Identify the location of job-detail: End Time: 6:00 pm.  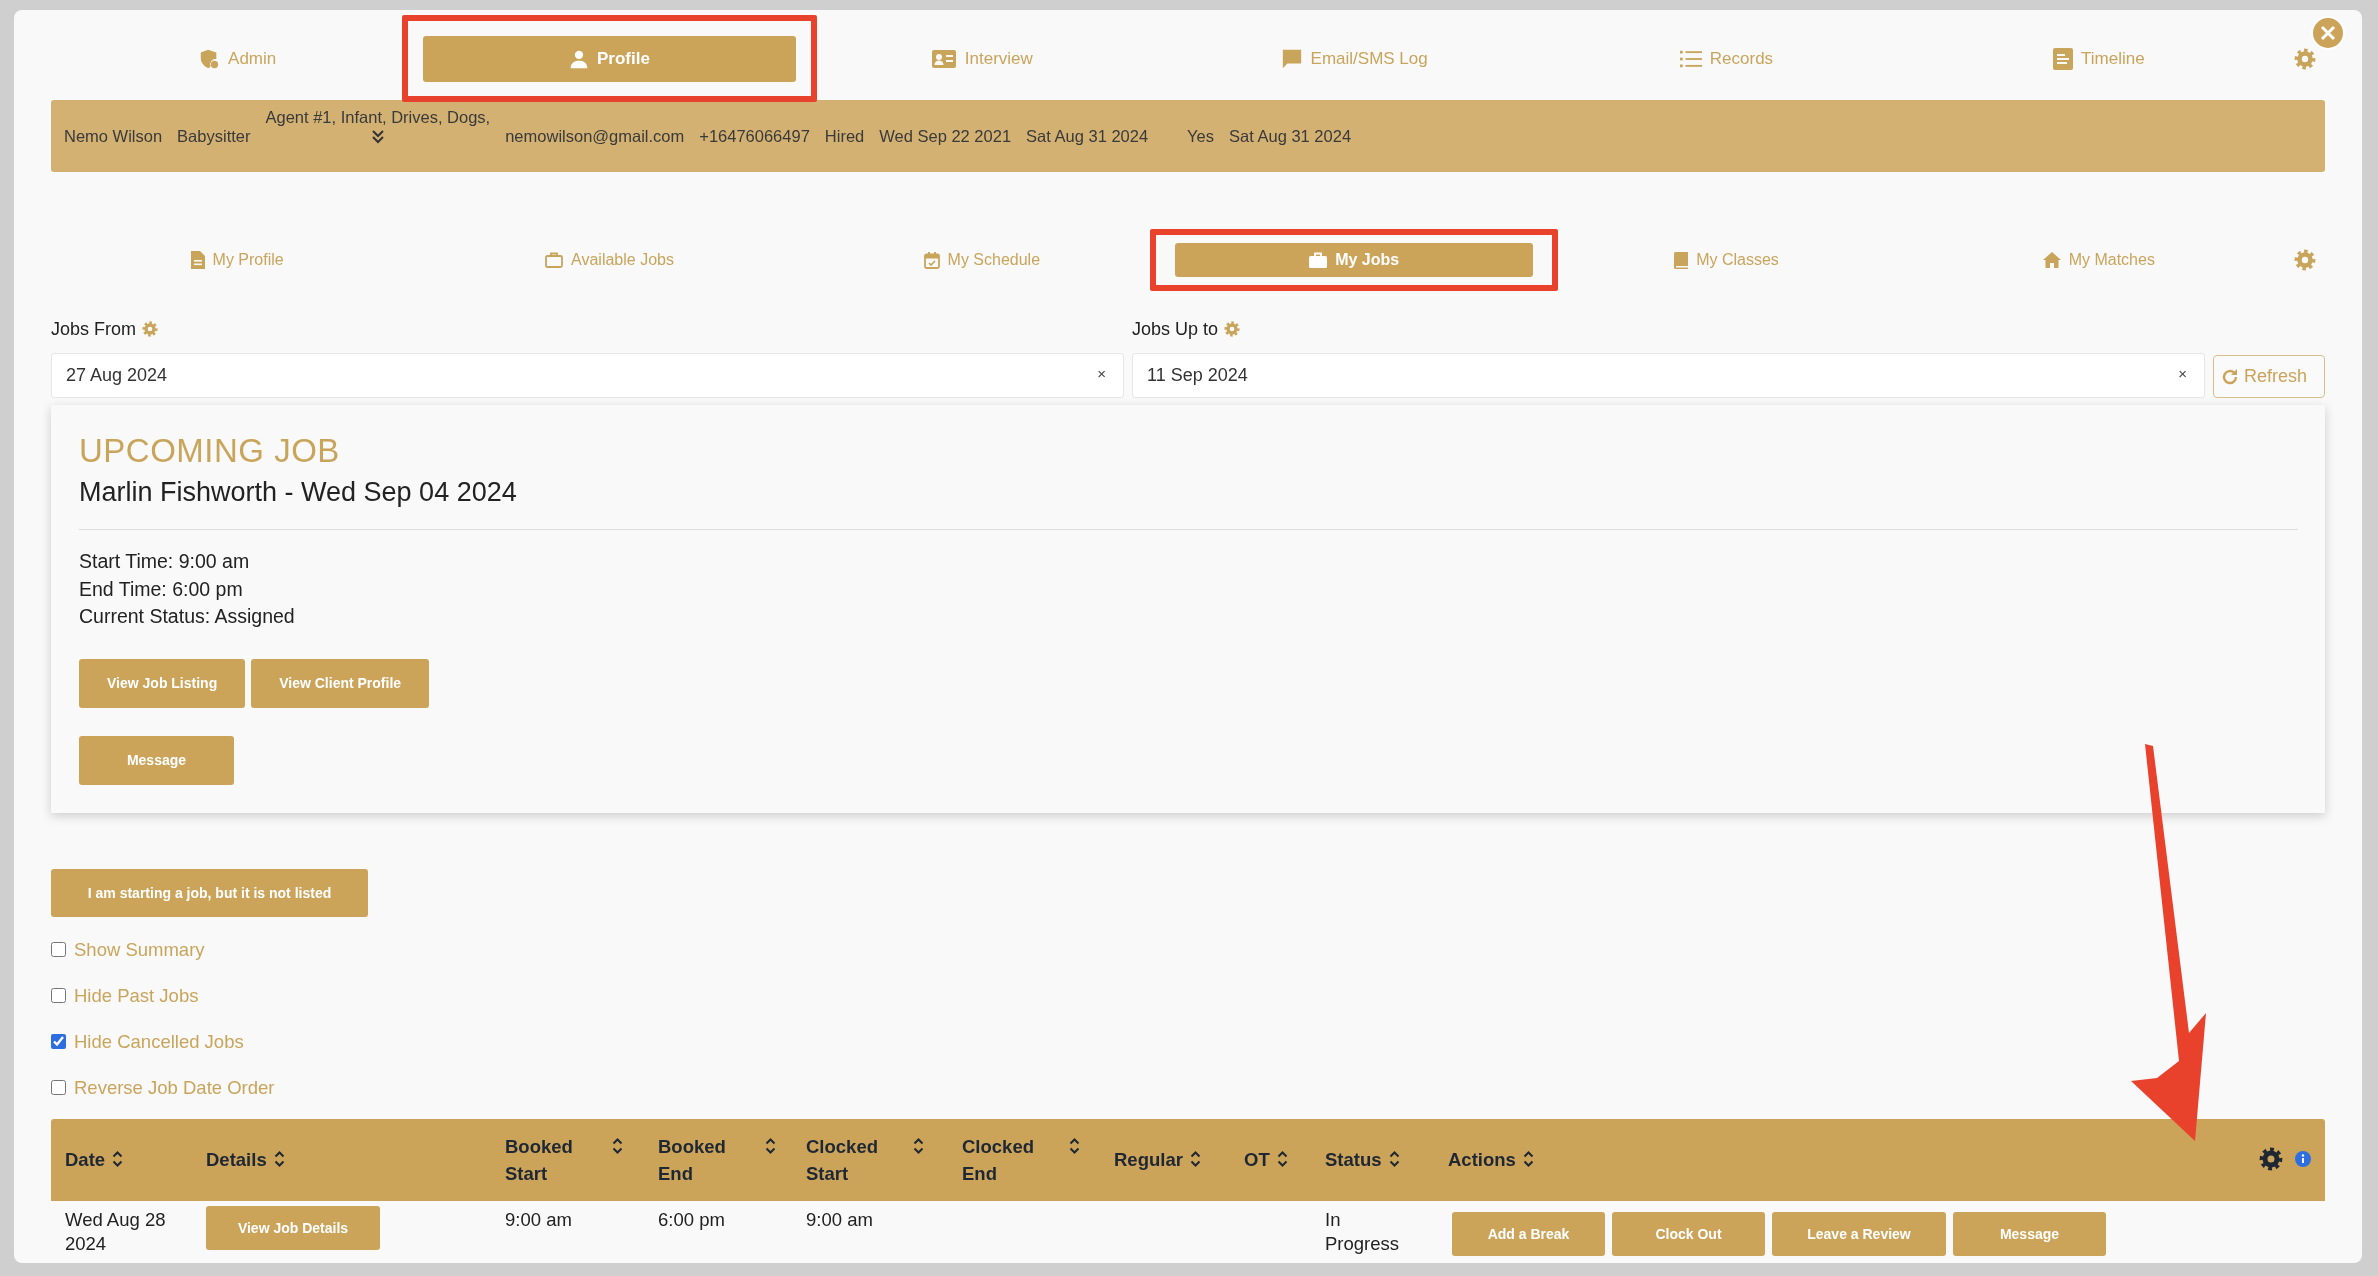
(161, 589).